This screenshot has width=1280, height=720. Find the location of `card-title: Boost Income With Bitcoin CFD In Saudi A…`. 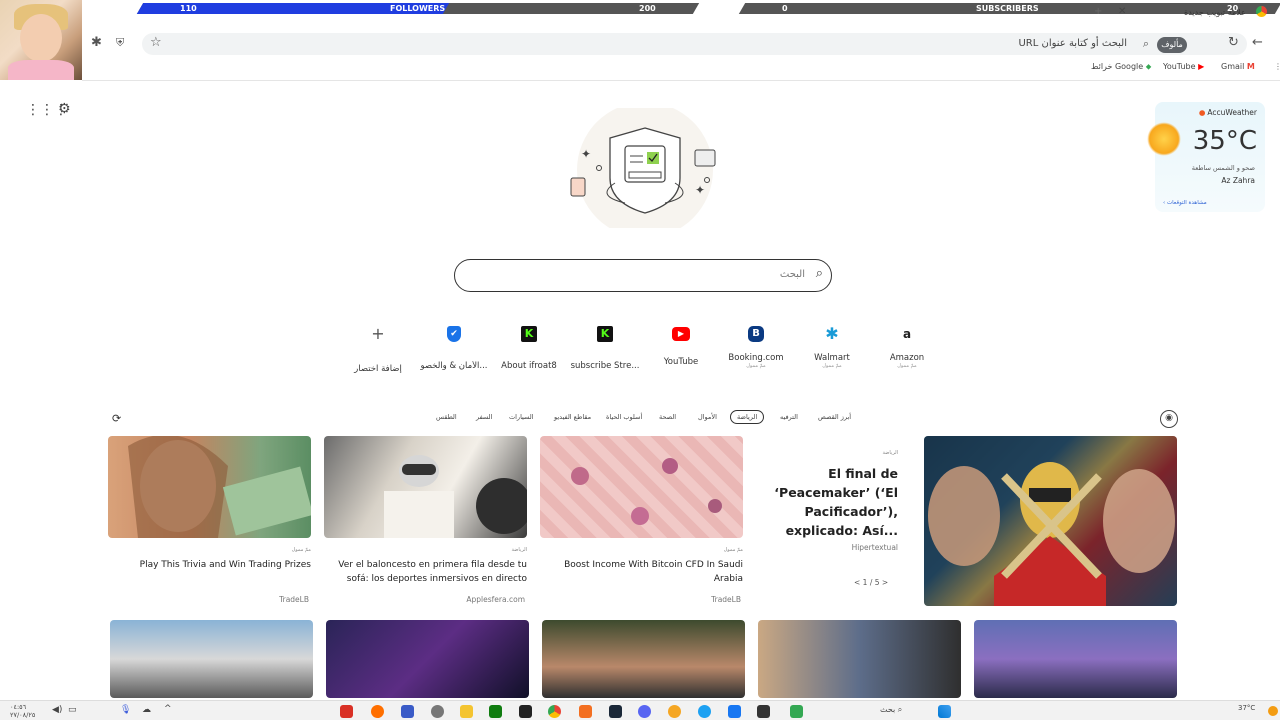

card-title: Boost Income With Bitcoin CFD In Saudi A… is located at coordinates (641, 572).